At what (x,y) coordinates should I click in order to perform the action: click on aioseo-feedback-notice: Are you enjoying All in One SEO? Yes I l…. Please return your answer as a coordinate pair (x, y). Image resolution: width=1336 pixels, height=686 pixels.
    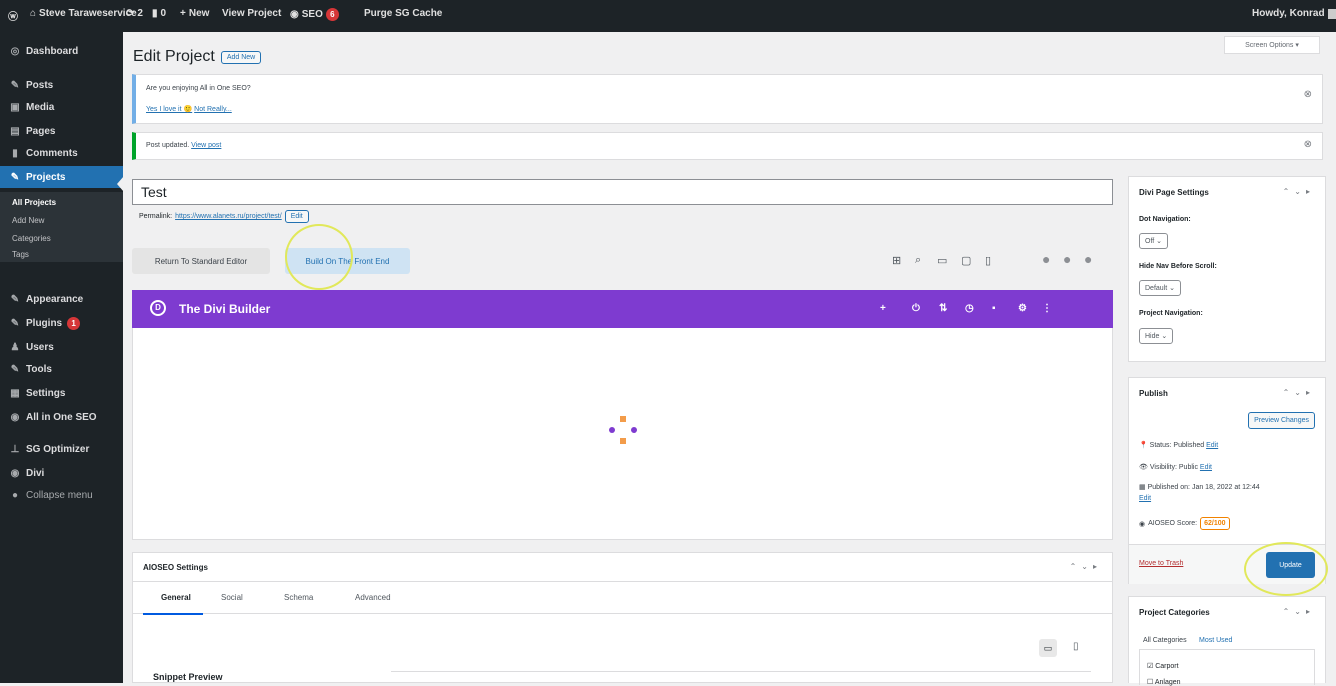
    Looking at the image, I should click on (727, 99).